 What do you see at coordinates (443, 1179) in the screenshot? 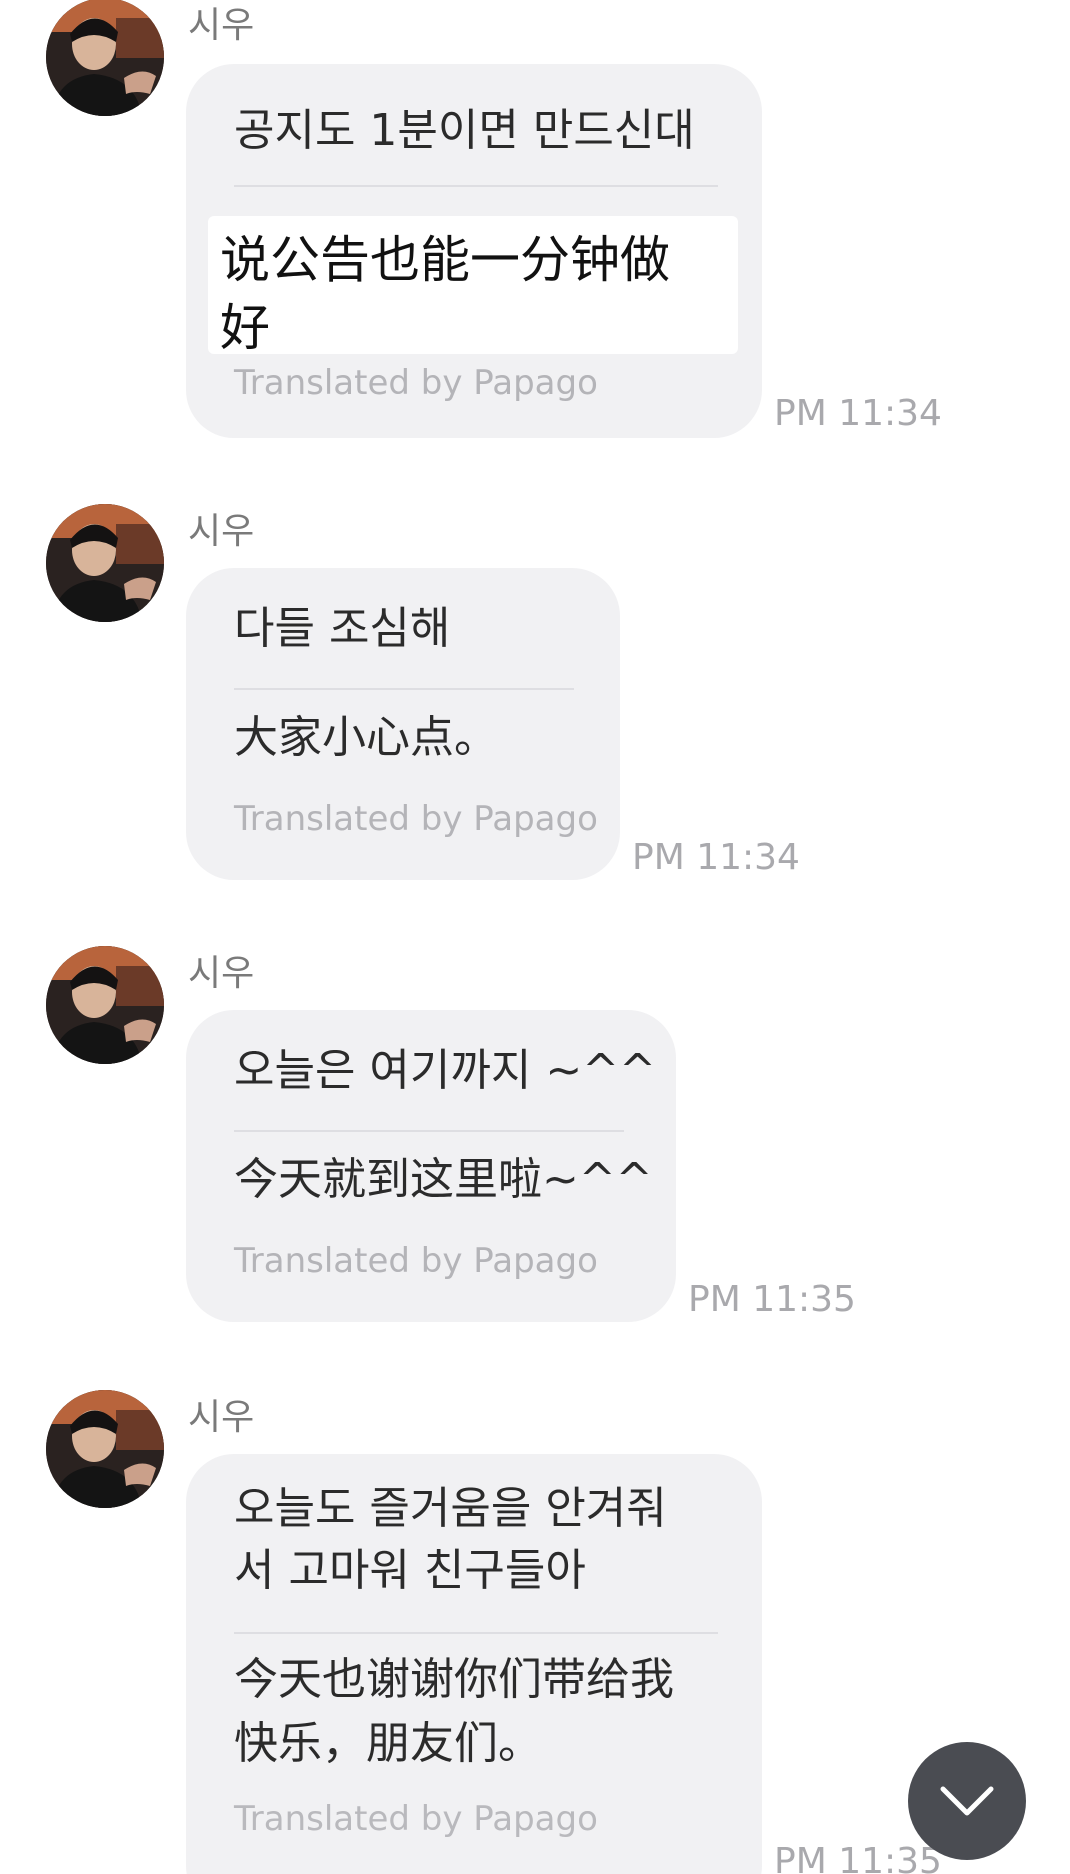
I see `translated-text: 今天就到这里啦~^^` at bounding box center [443, 1179].